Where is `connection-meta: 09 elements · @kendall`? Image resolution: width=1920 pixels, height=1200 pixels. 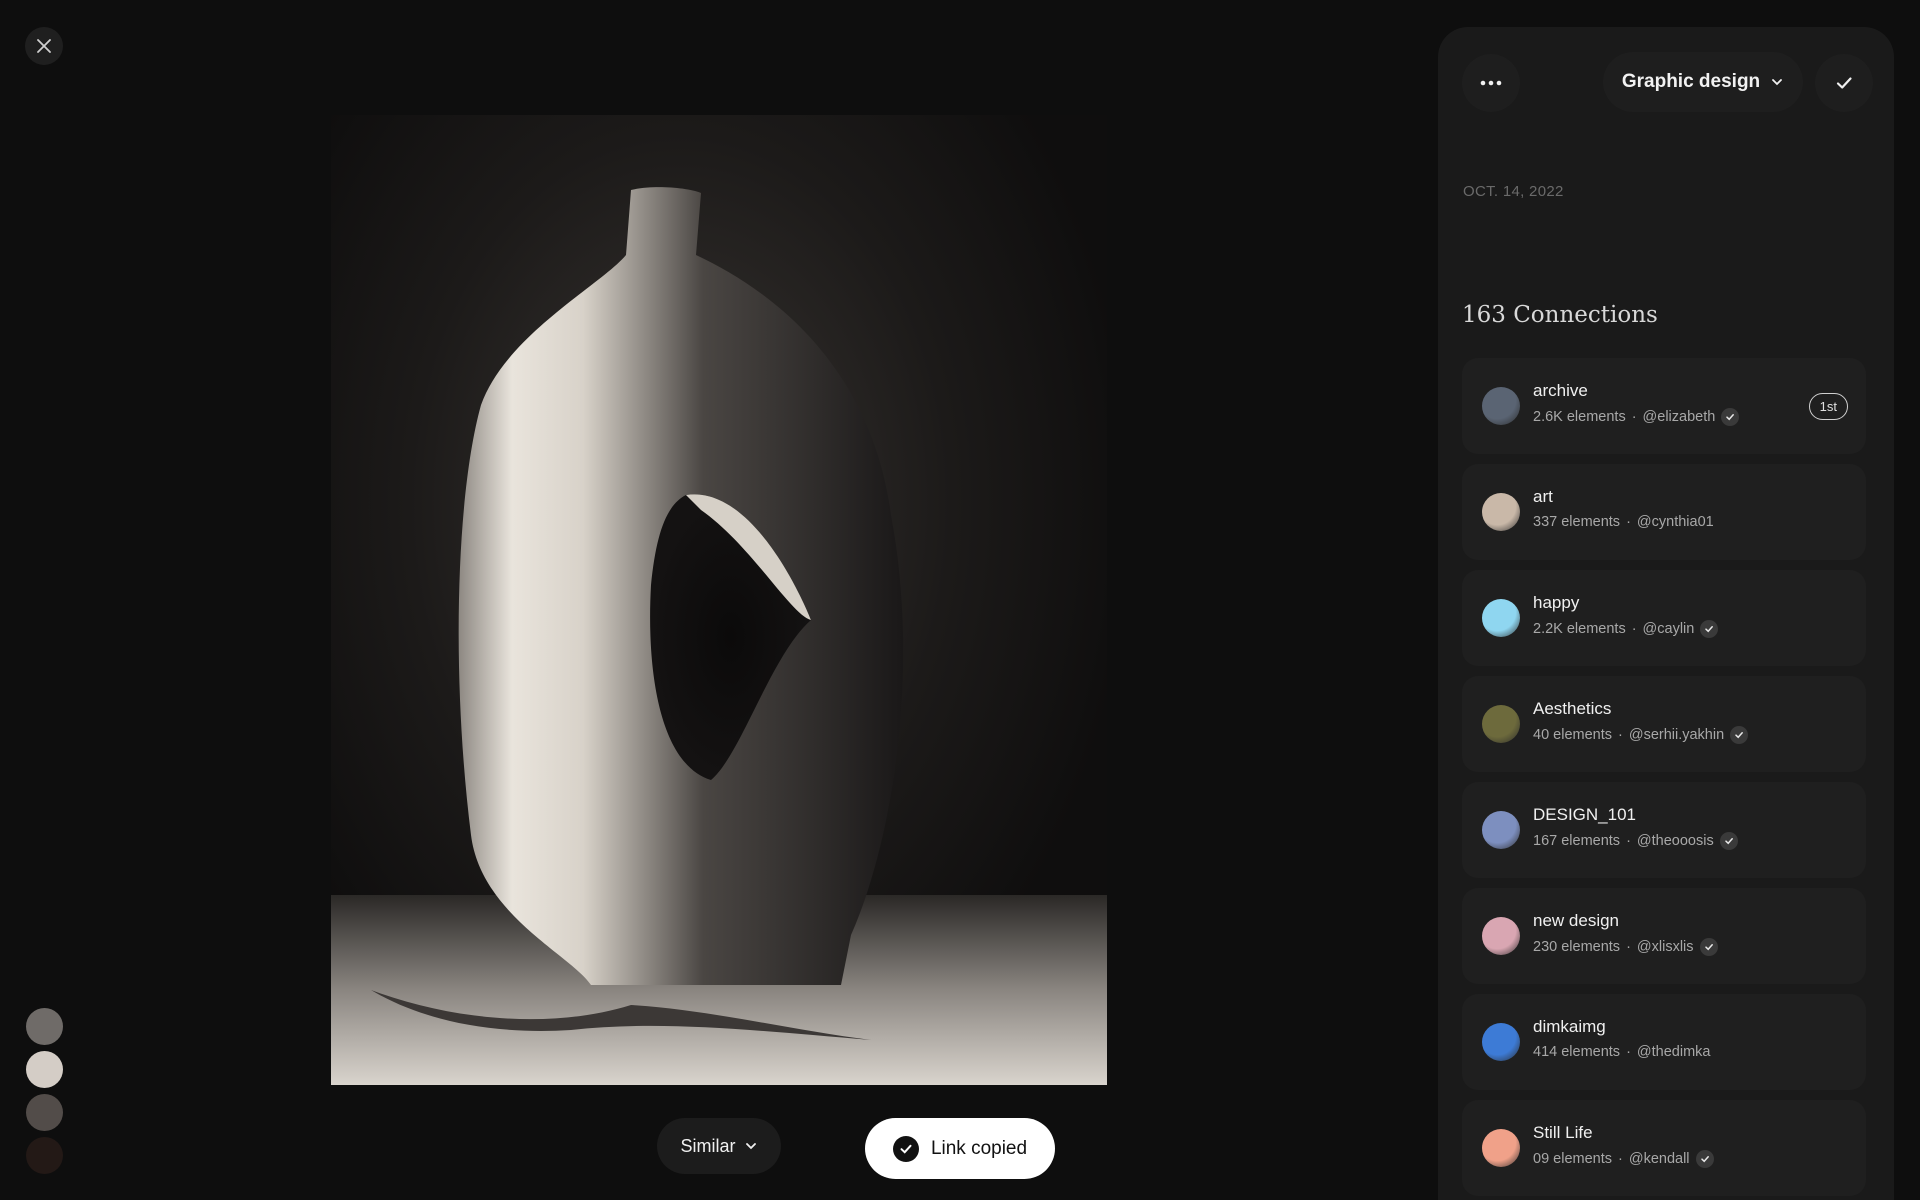
connection-meta: 09 elements · @kendall is located at coordinates (1623, 1159).